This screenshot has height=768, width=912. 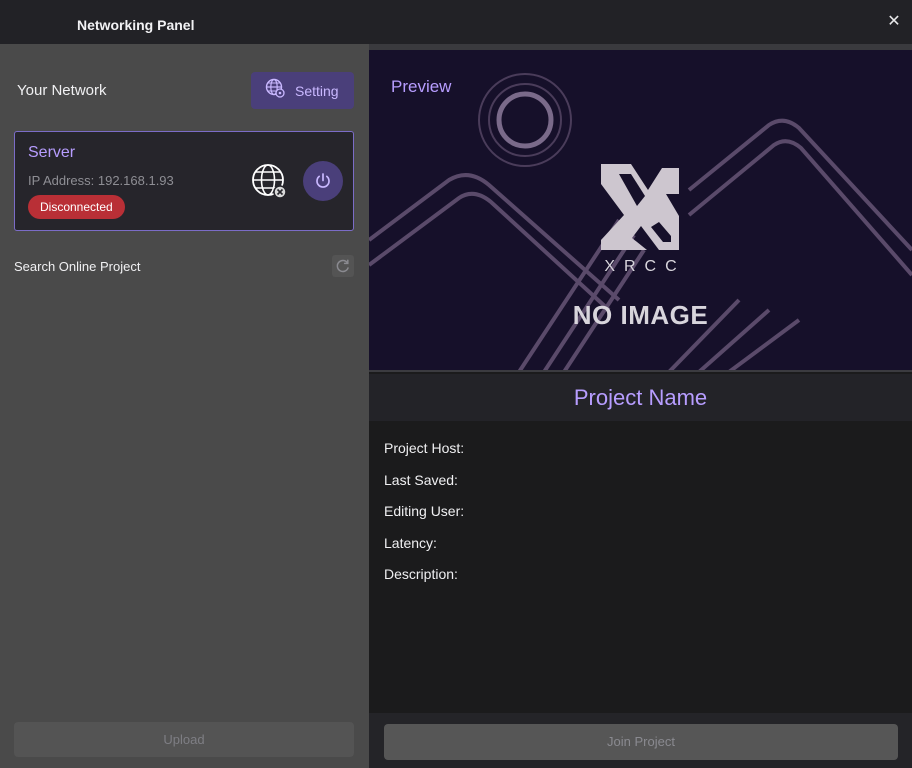 I want to click on bottom-bar: Join Project, so click(x=640, y=740).